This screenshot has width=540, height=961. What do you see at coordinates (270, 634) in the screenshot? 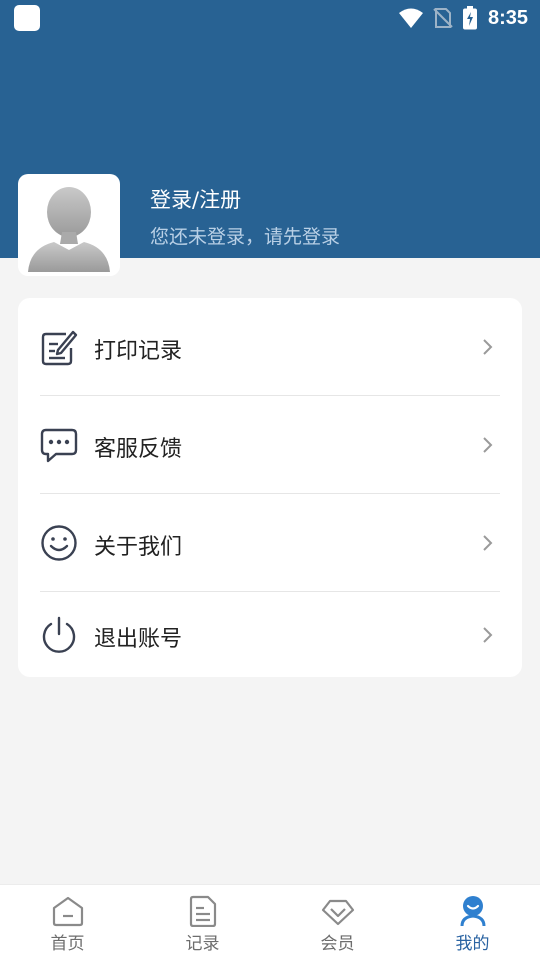
I see `menu-item-logout: 退出账号` at bounding box center [270, 634].